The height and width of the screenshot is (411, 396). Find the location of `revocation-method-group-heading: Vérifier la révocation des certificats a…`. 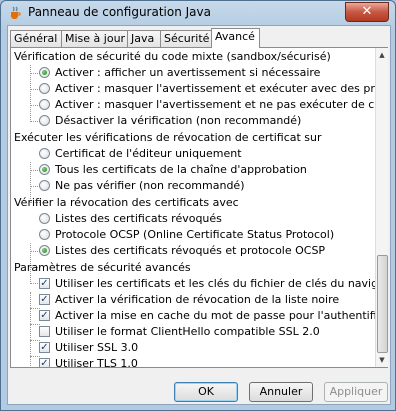

revocation-method-group-heading: Vérifier la révocation des certificats a… is located at coordinates (126, 202).